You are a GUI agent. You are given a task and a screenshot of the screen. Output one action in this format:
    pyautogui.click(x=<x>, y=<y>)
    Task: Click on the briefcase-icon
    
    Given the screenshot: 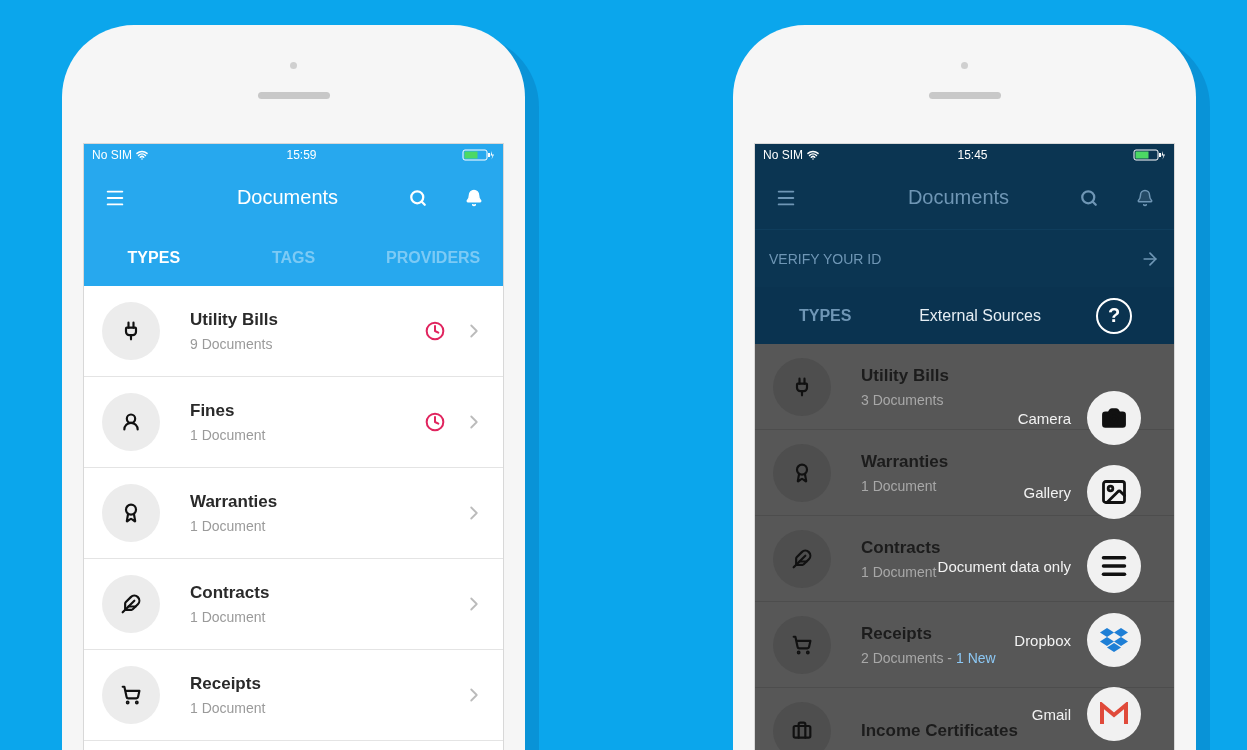 What is the action you would take?
    pyautogui.click(x=802, y=730)
    